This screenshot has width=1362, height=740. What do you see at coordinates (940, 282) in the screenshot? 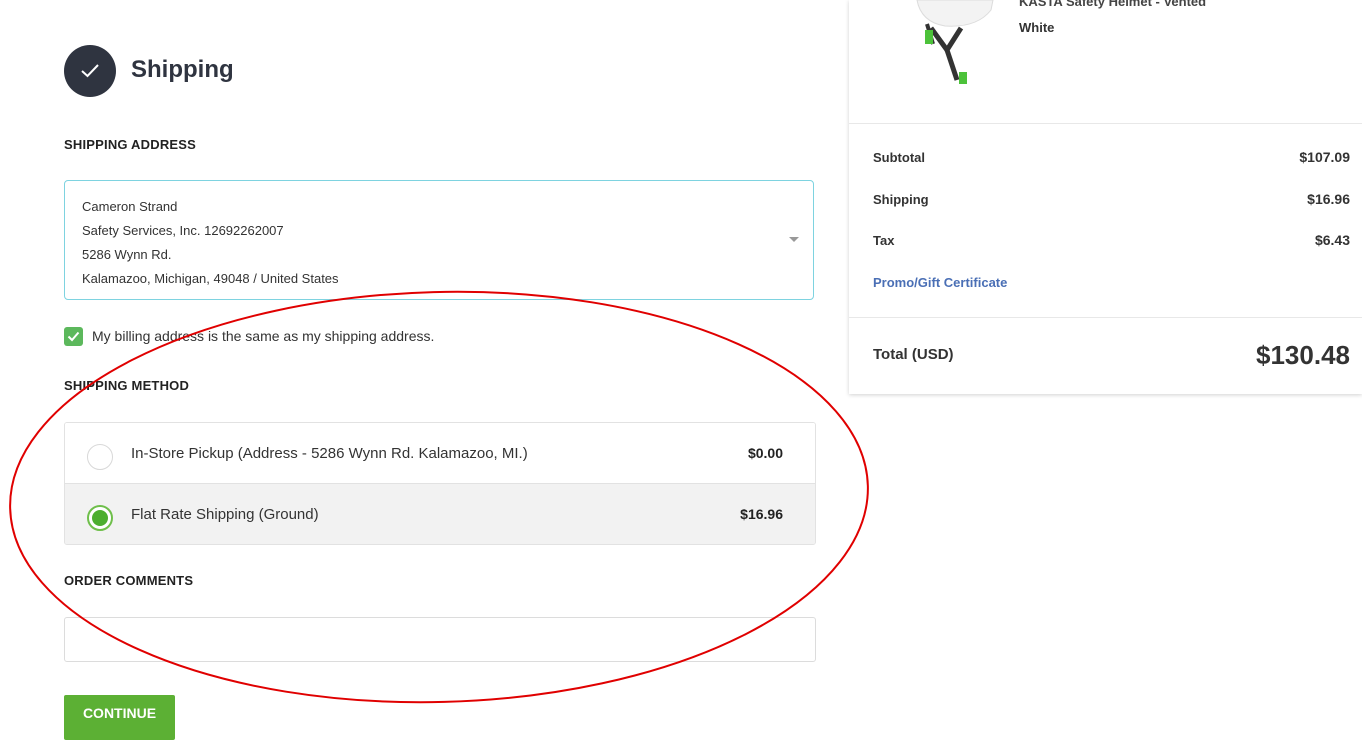
I see `promo-gift-certificate-link: Promo/Gift Certificate` at bounding box center [940, 282].